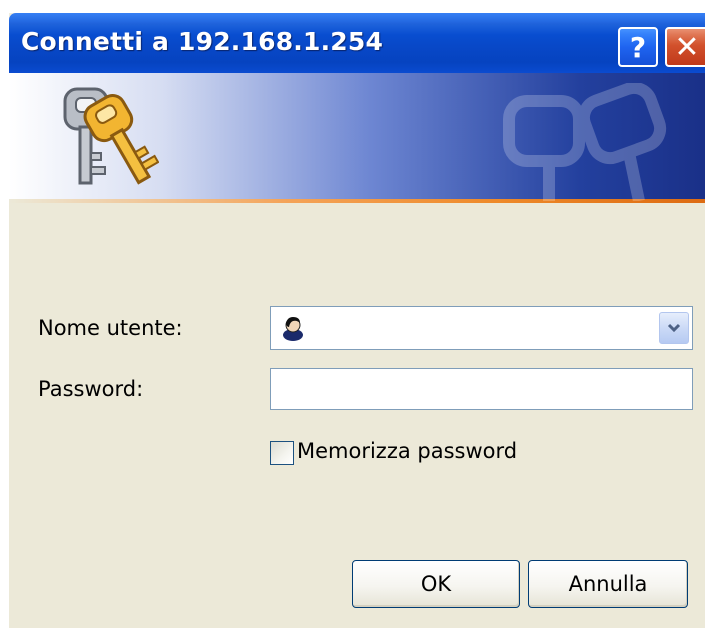 Image resolution: width=705 pixels, height=628 pixels. I want to click on chevron-down-icon, so click(674, 328).